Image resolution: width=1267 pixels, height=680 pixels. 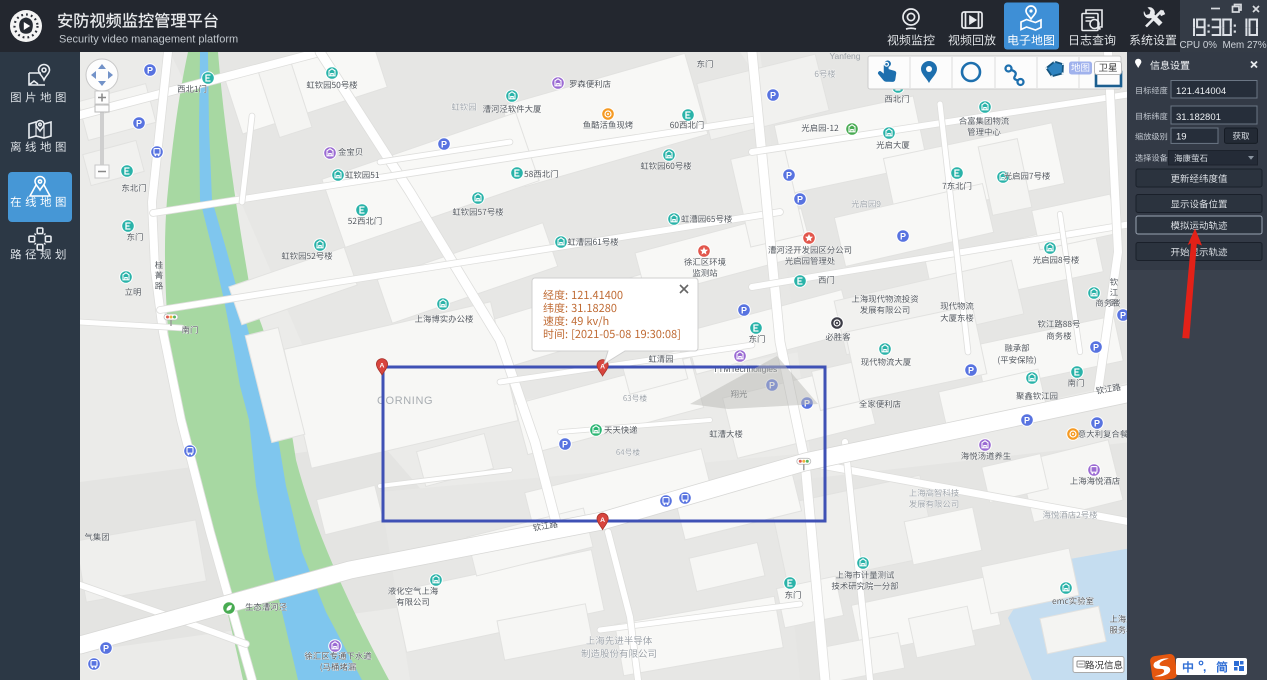 I want to click on svg-text: CORNING, so click(x=405, y=401).